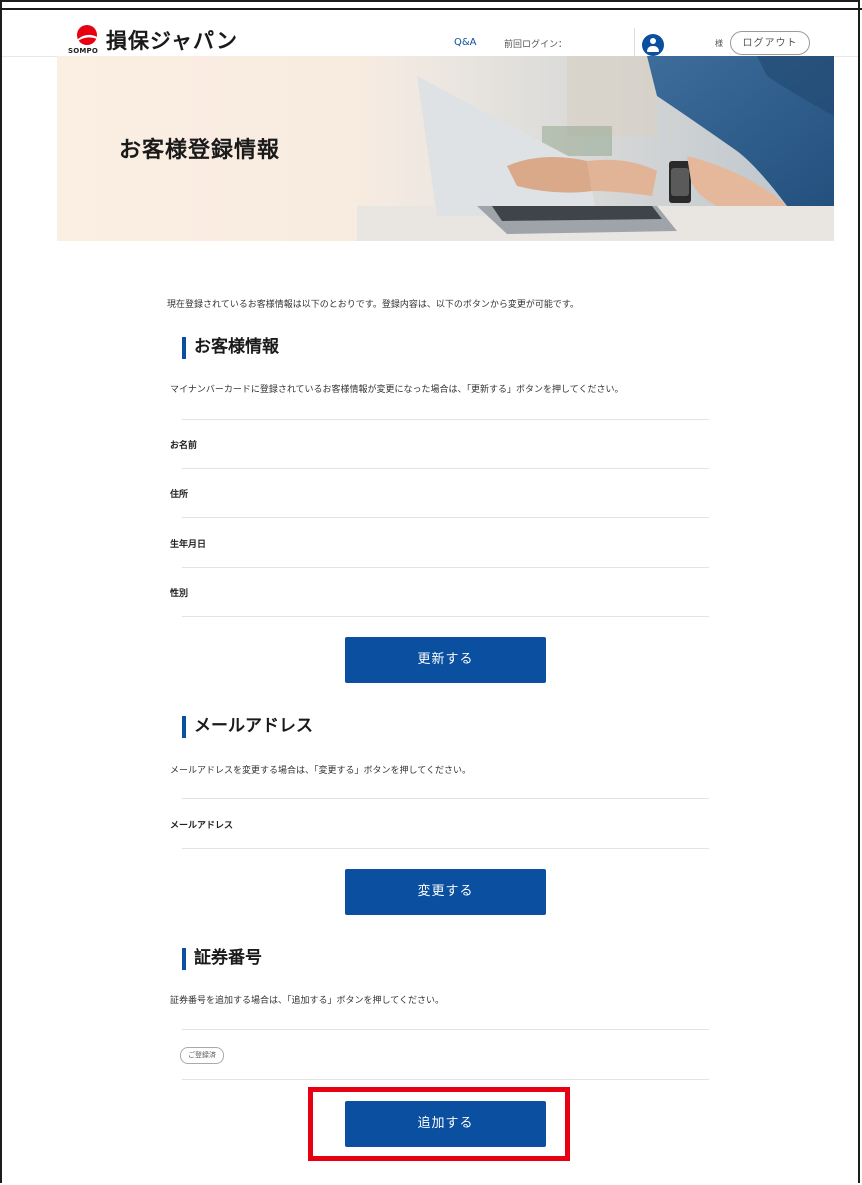 The height and width of the screenshot is (1185, 862). Describe the element at coordinates (179, 495) in the screenshot. I see `field-address-label: 住所` at that location.